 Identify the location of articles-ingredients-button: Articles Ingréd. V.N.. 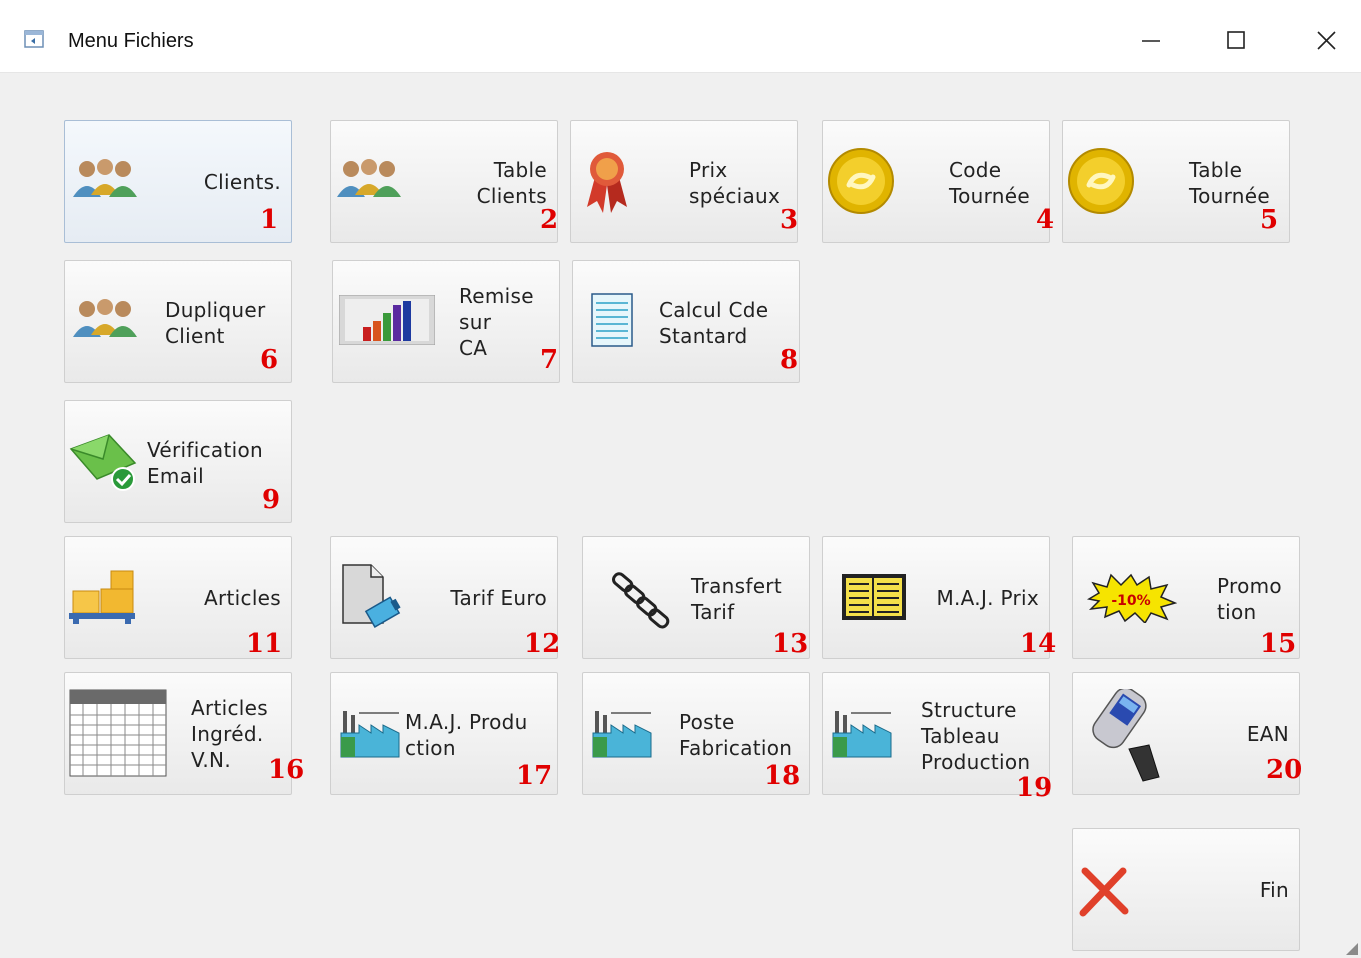
(178, 733).